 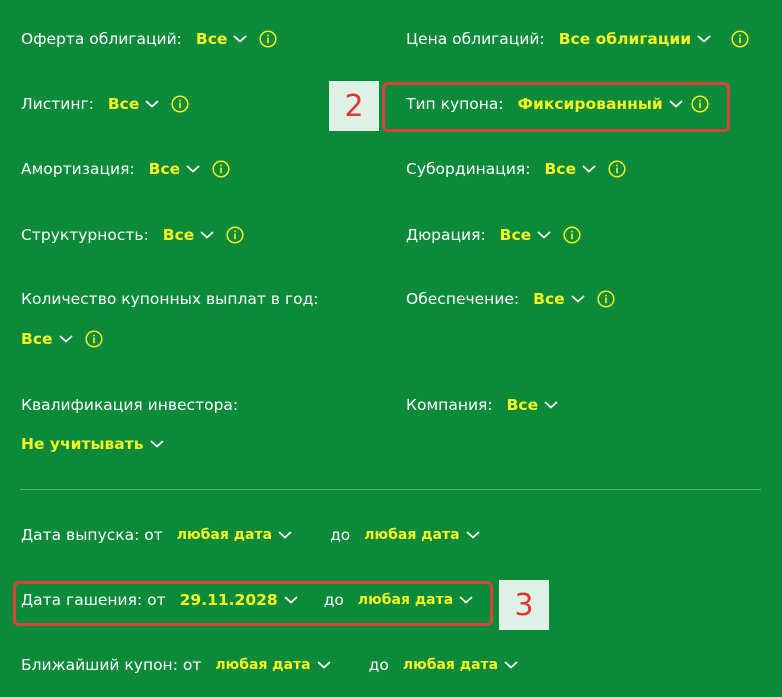 What do you see at coordinates (37, 339) in the screenshot?
I see `filter-coupons-per-year-dropdown: Все` at bounding box center [37, 339].